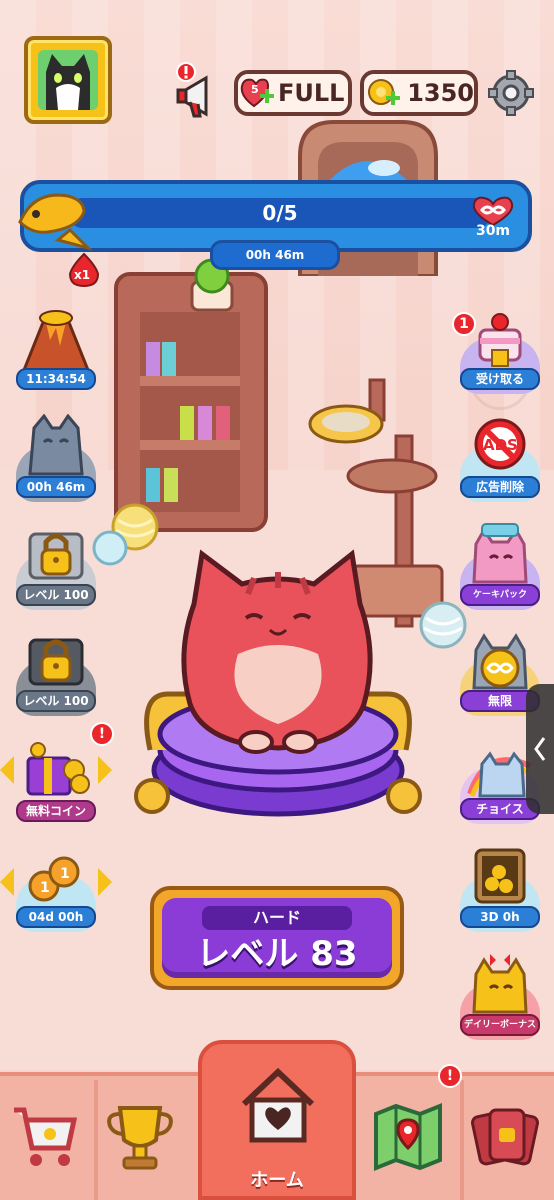 This screenshot has height=1200, width=554. What do you see at coordinates (499, 774) in the screenshot?
I see `choice-cat-icon` at bounding box center [499, 774].